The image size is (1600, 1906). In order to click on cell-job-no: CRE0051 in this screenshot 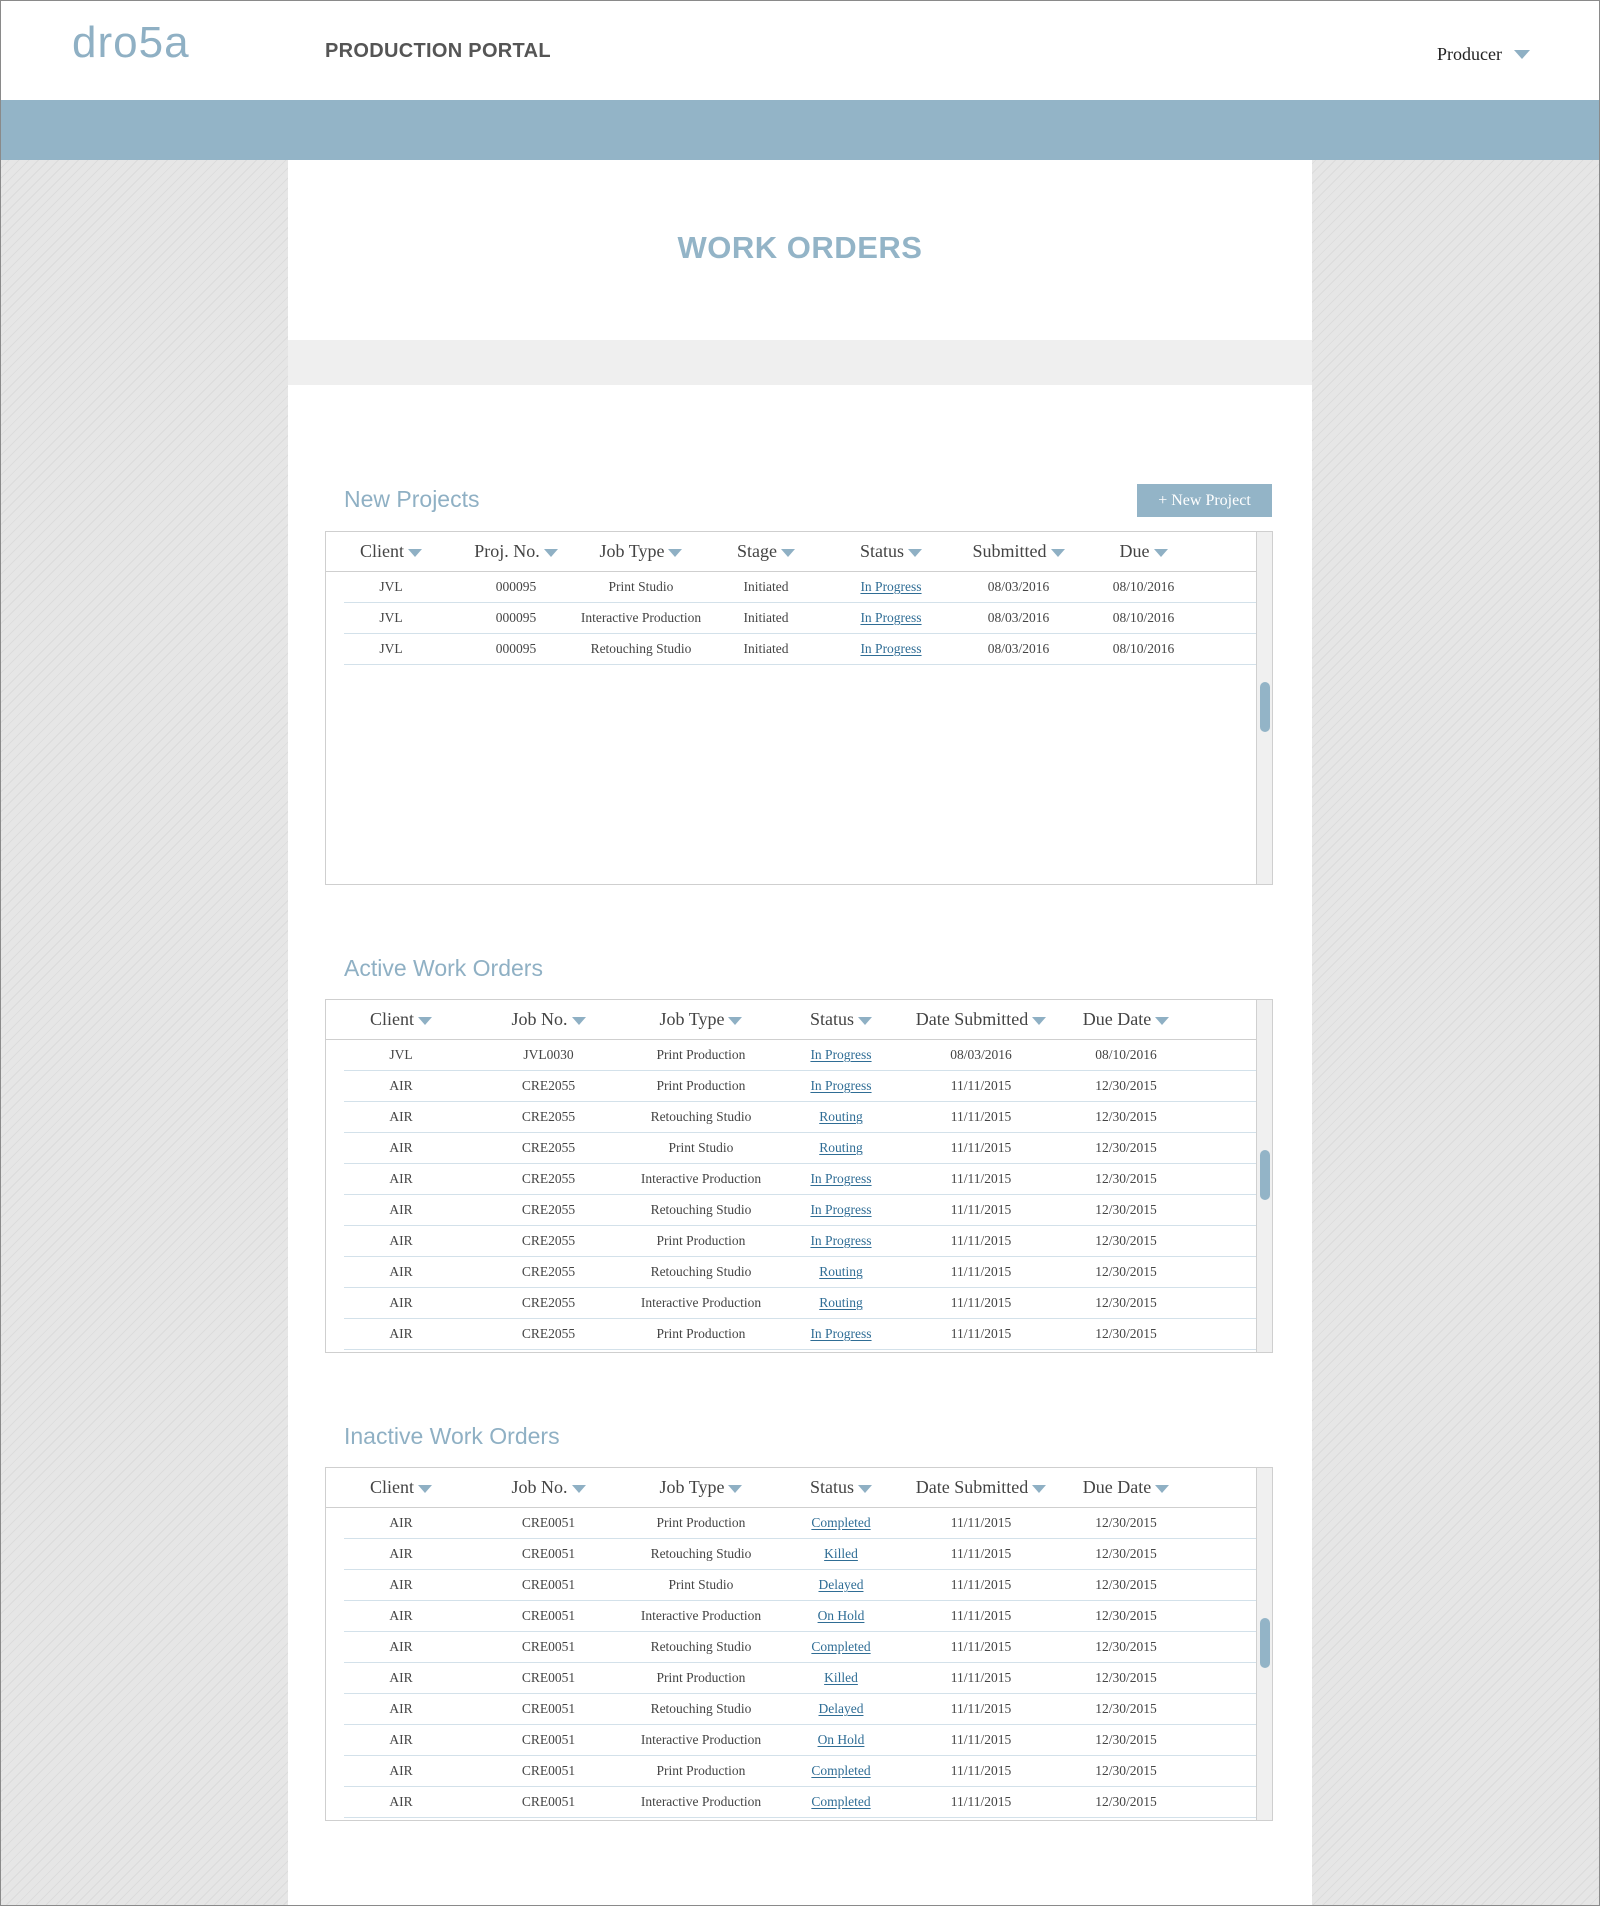, I will do `click(548, 1678)`.